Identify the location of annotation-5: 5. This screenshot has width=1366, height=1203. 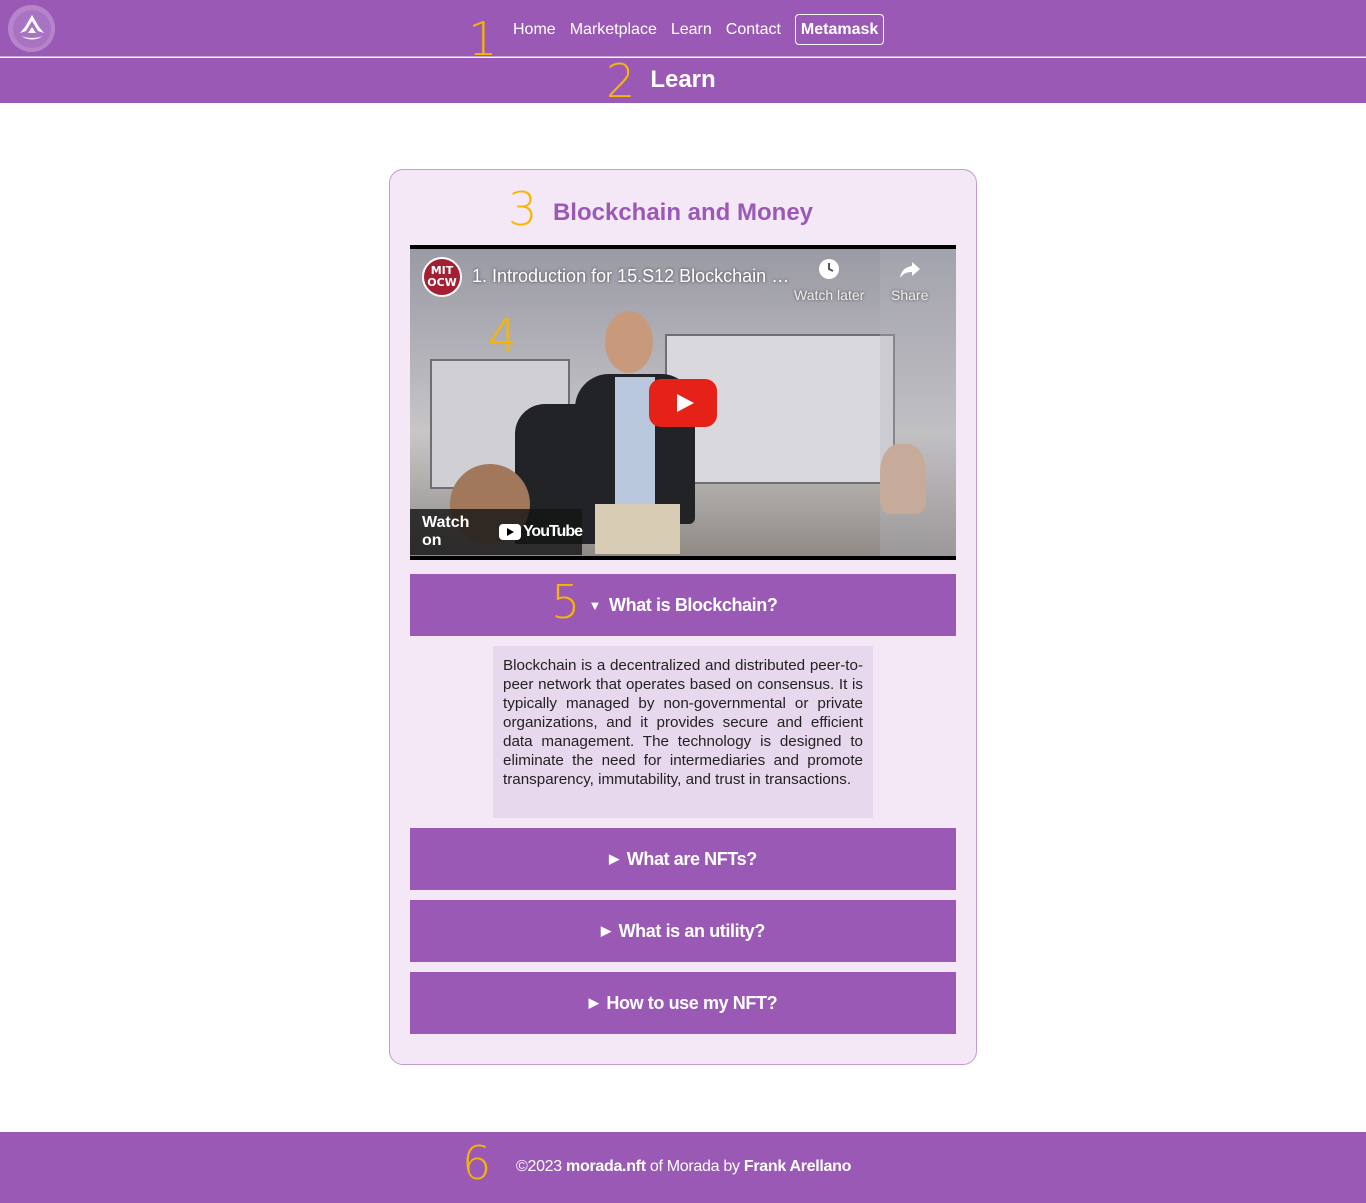
(566, 602).